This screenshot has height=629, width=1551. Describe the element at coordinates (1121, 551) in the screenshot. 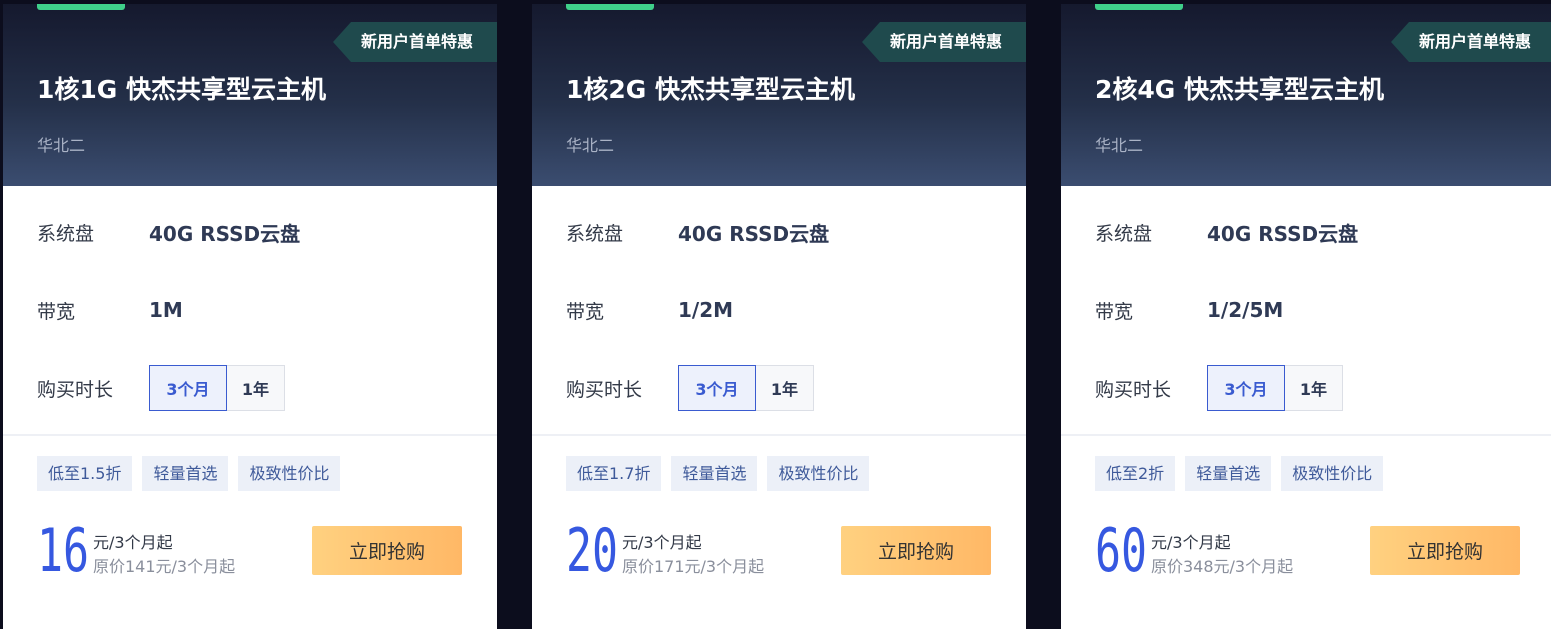

I see `price-value: 60` at that location.